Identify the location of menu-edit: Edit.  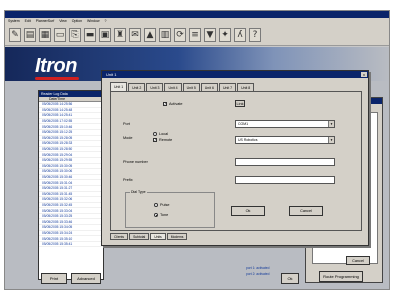
(28, 21).